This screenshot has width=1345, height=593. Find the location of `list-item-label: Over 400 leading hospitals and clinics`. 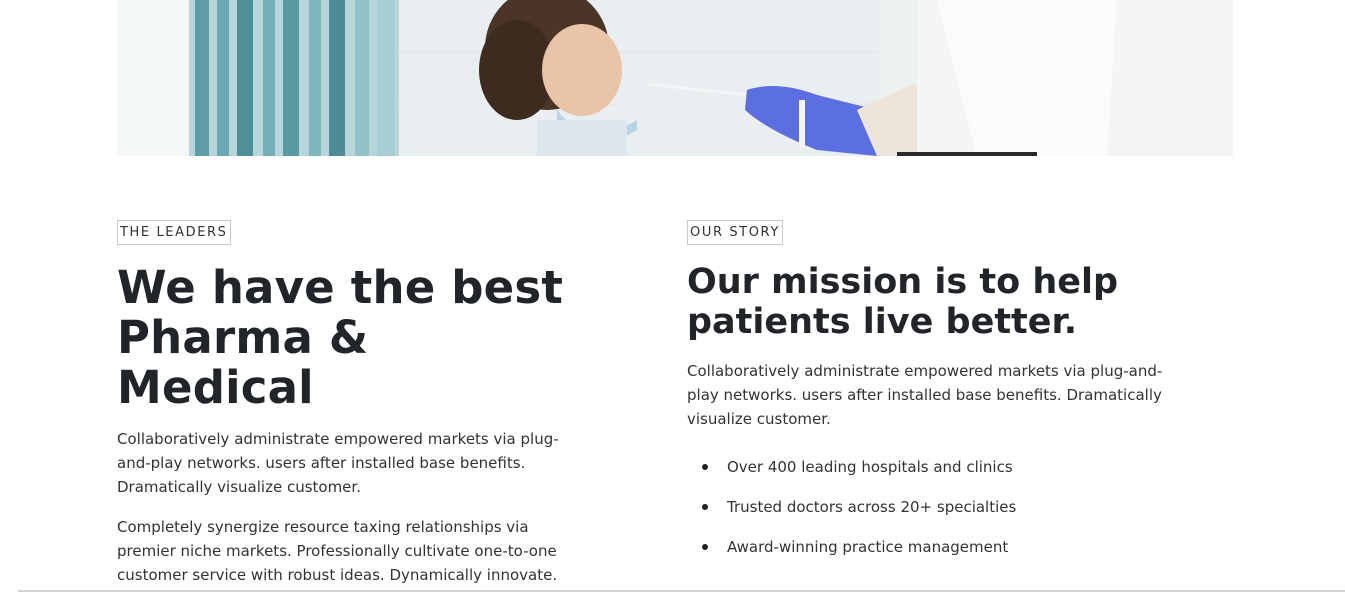

list-item-label: Over 400 leading hospitals and clinics is located at coordinates (870, 467).